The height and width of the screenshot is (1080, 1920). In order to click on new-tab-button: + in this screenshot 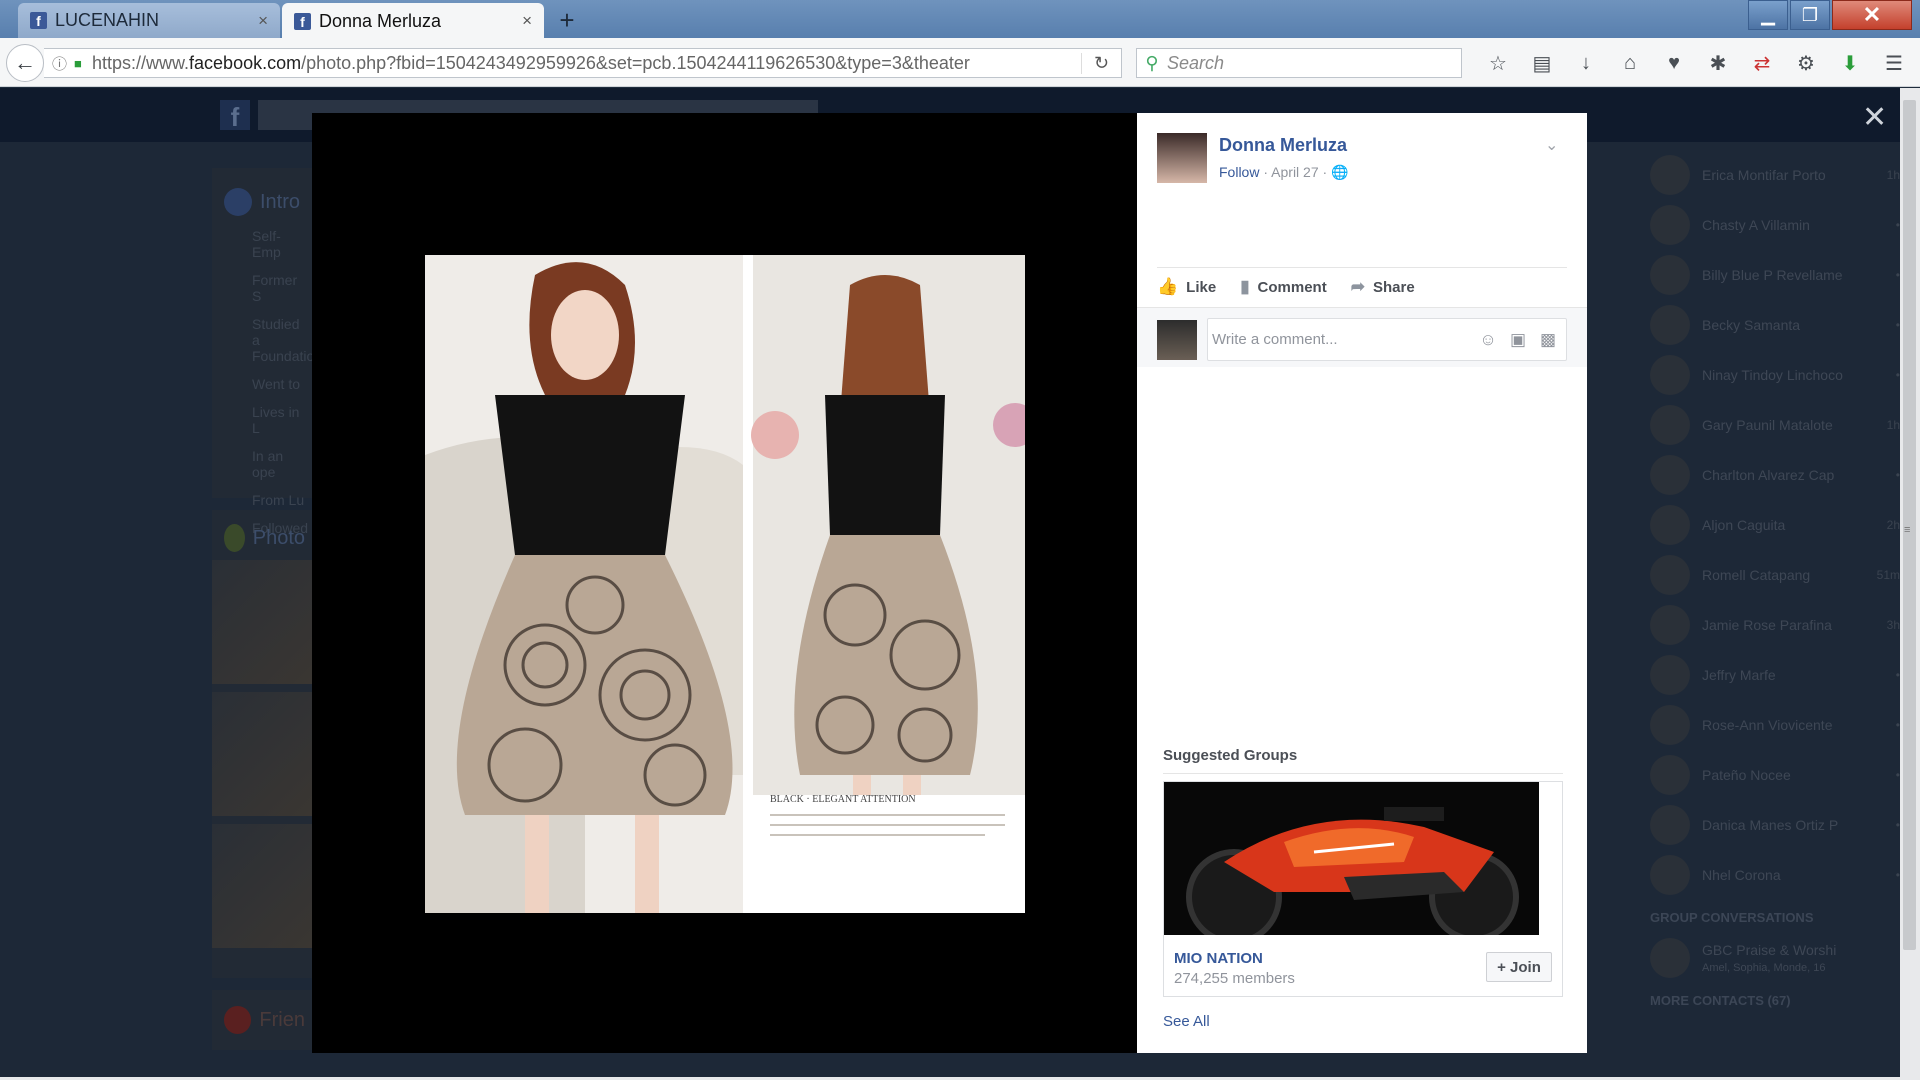, I will do `click(567, 20)`.